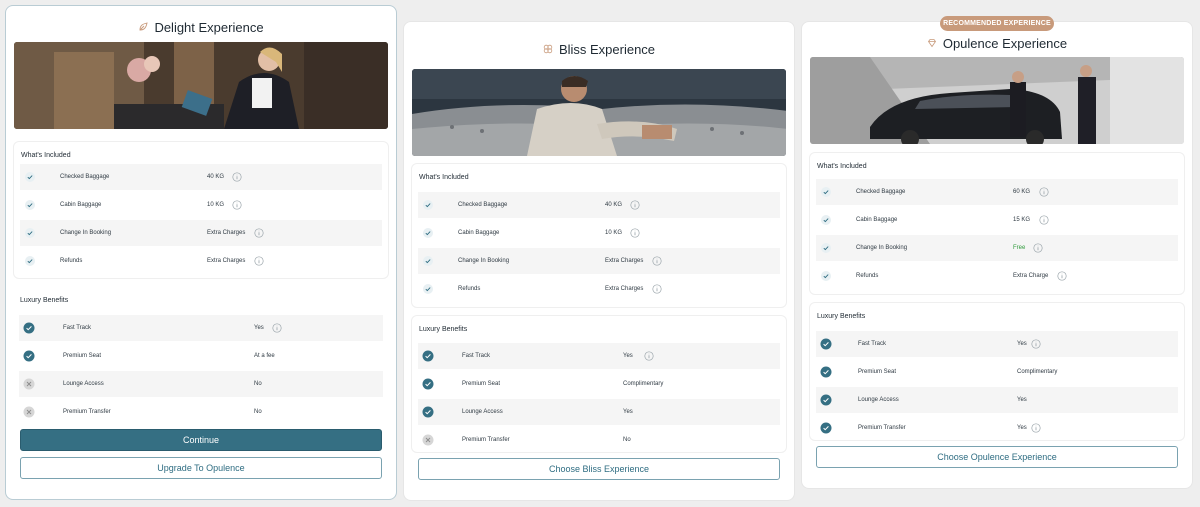 The image size is (1200, 507). I want to click on flower-icon, so click(548, 49).